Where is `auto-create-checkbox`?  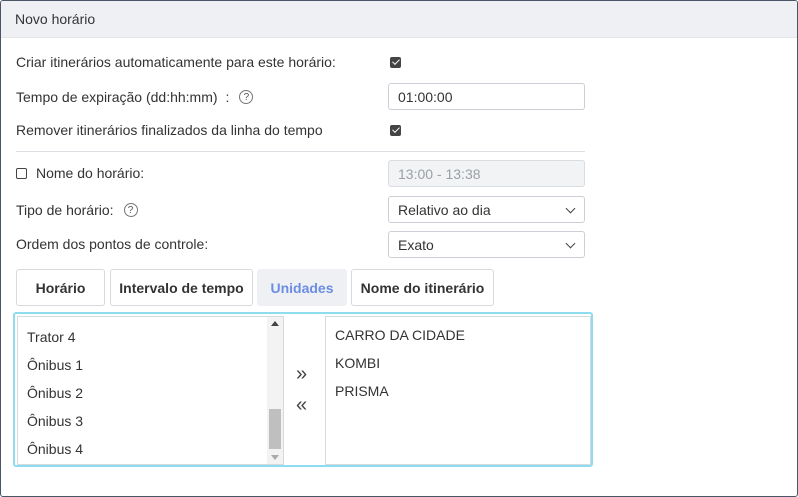 auto-create-checkbox is located at coordinates (395, 62).